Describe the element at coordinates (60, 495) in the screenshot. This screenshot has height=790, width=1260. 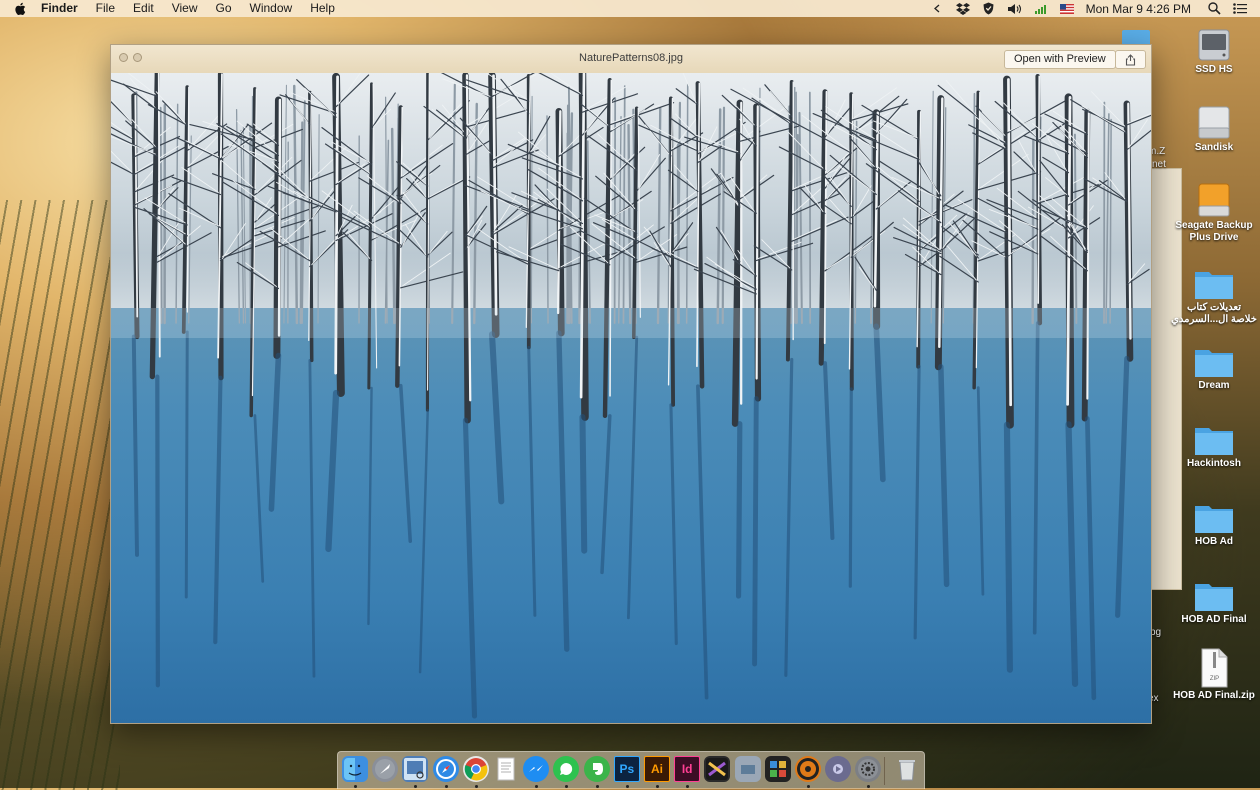
I see `desktop-wallpaper` at that location.